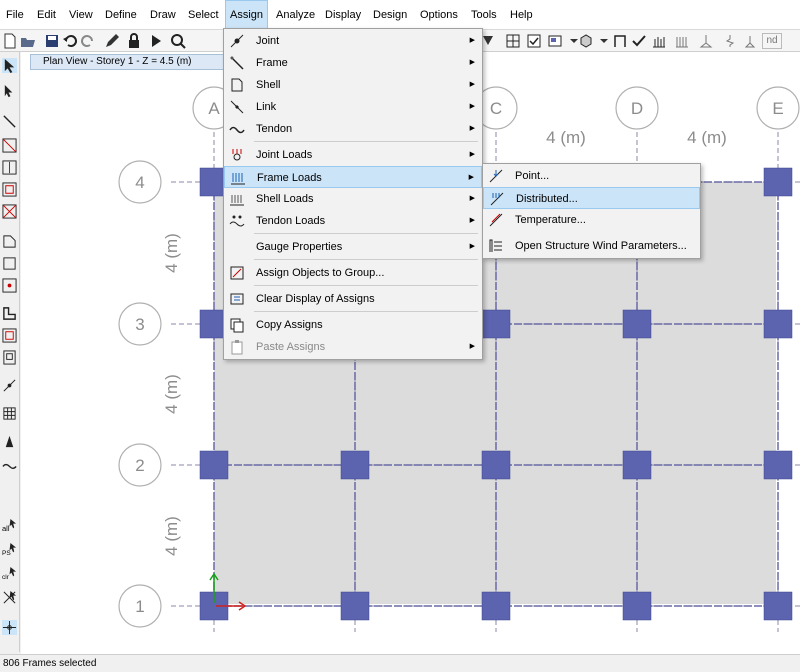 The image size is (800, 672). Describe the element at coordinates (28, 41) in the screenshot. I see `open-file-icon` at that location.